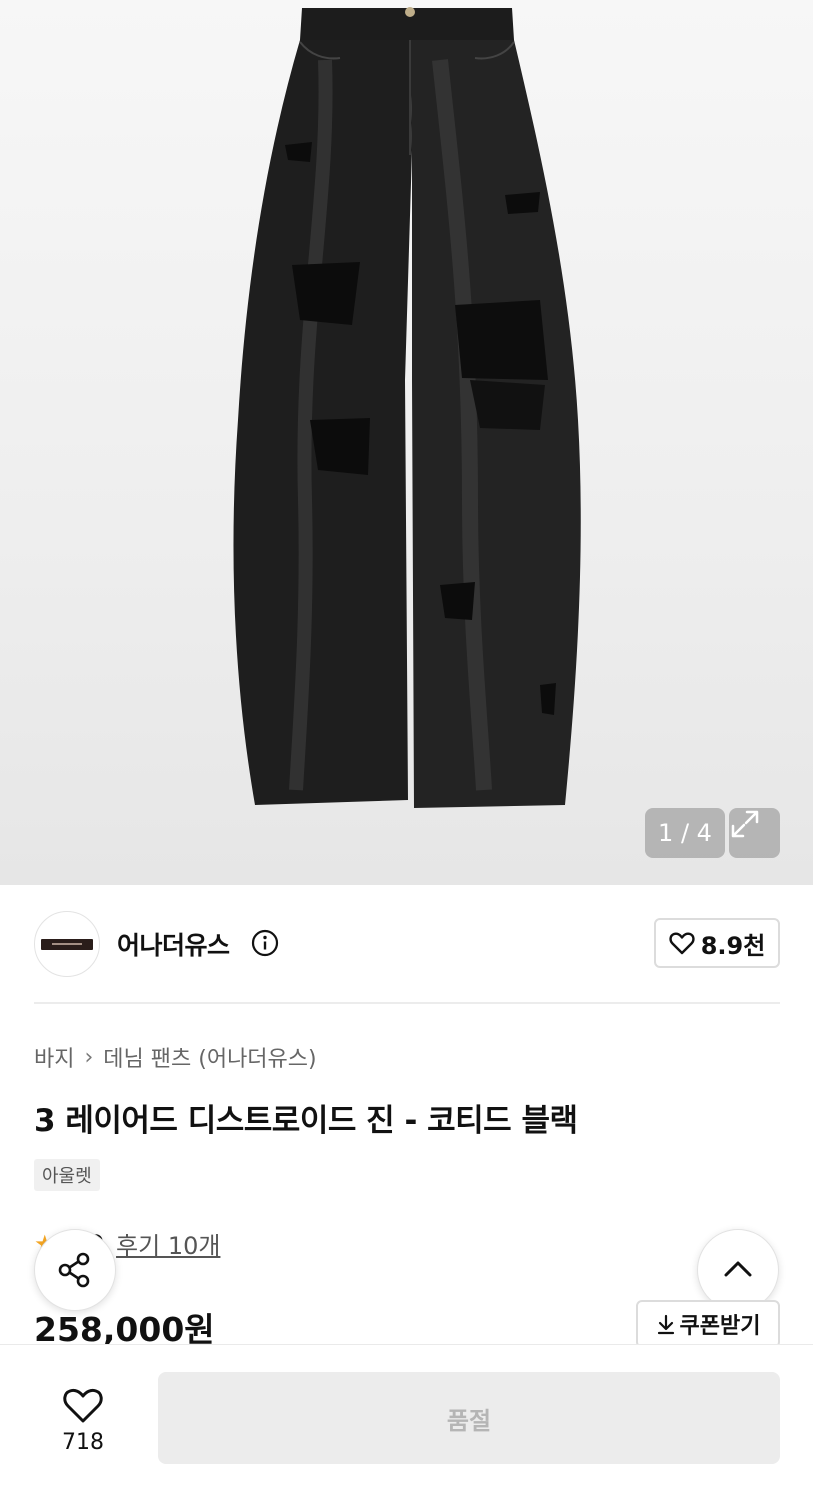 This screenshot has width=813, height=1500. I want to click on download-icon, so click(665, 1324).